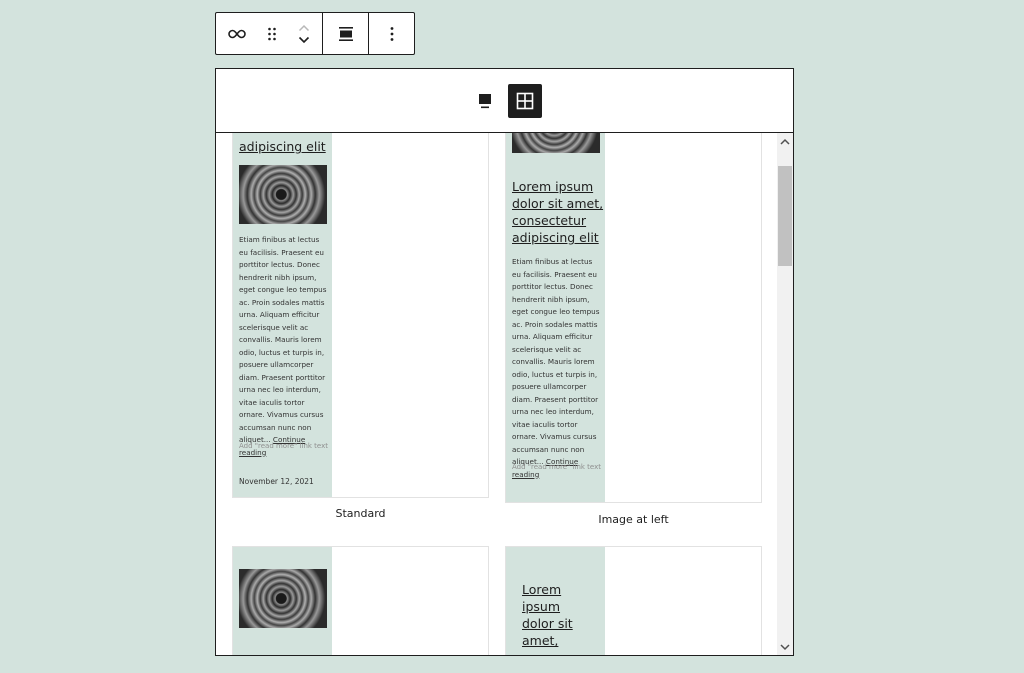  I want to click on query-loop-button, so click(237, 33).